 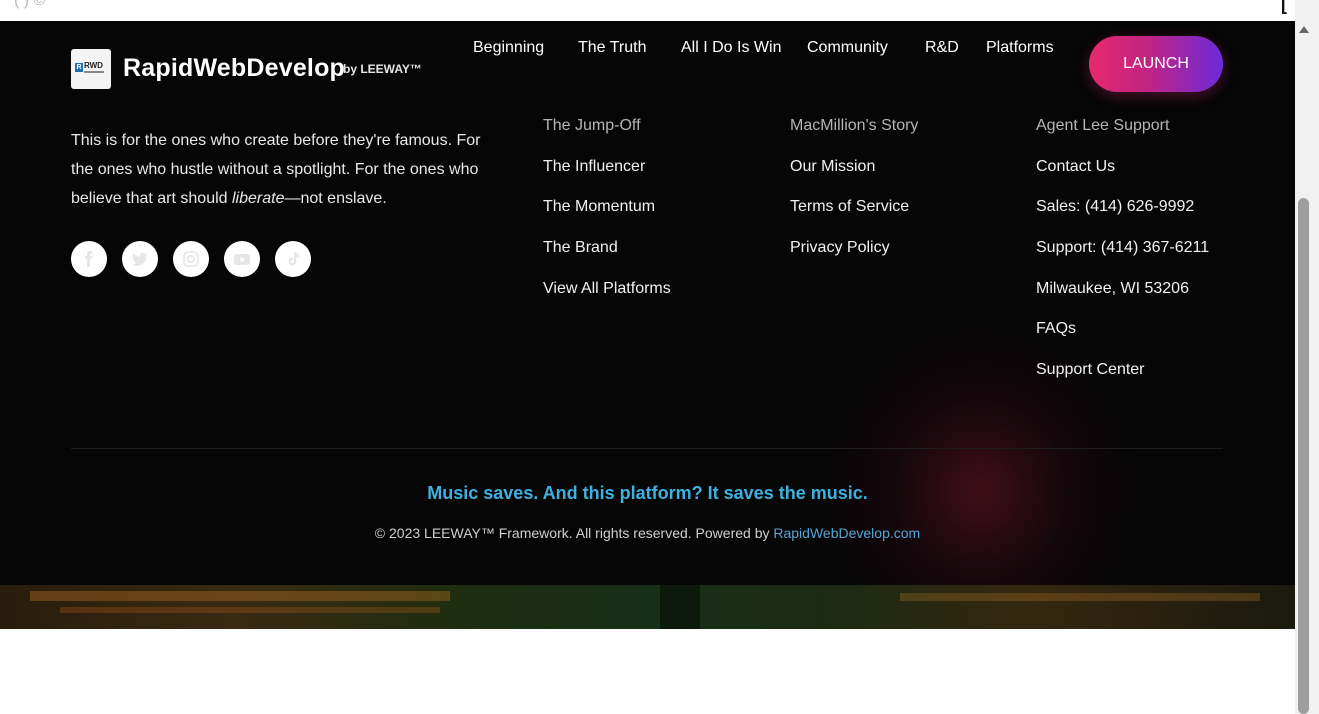 I want to click on footer-link-jump-off: The Jump-Off, so click(x=607, y=136).